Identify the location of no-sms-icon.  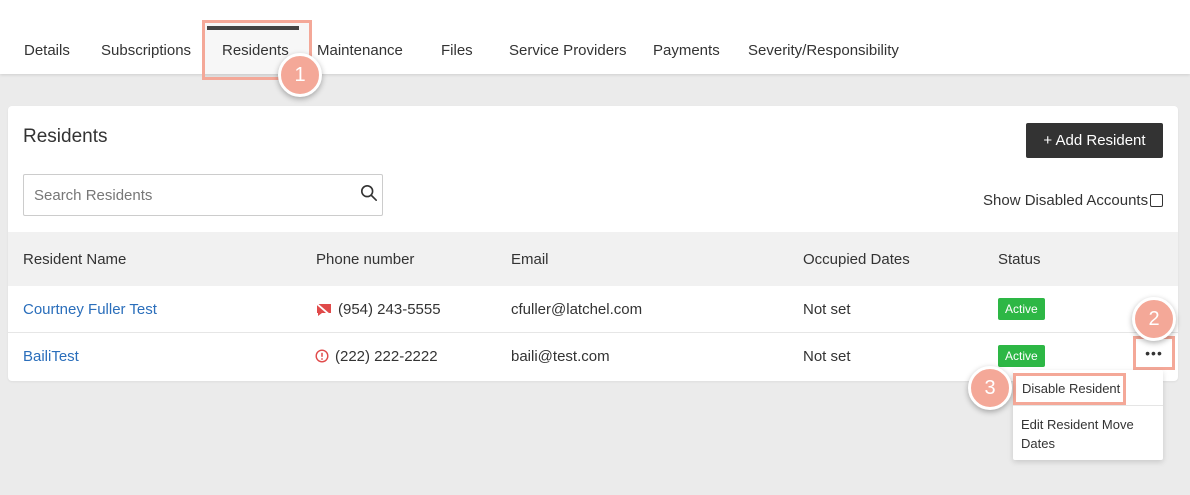
(324, 310).